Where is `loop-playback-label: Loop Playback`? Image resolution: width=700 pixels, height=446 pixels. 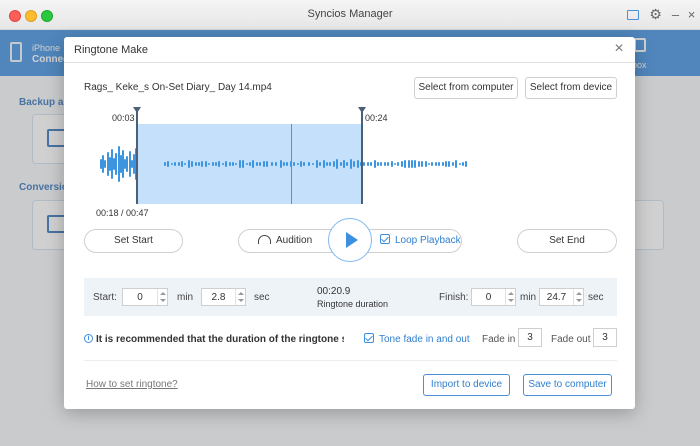 loop-playback-label: Loop Playback is located at coordinates (428, 240).